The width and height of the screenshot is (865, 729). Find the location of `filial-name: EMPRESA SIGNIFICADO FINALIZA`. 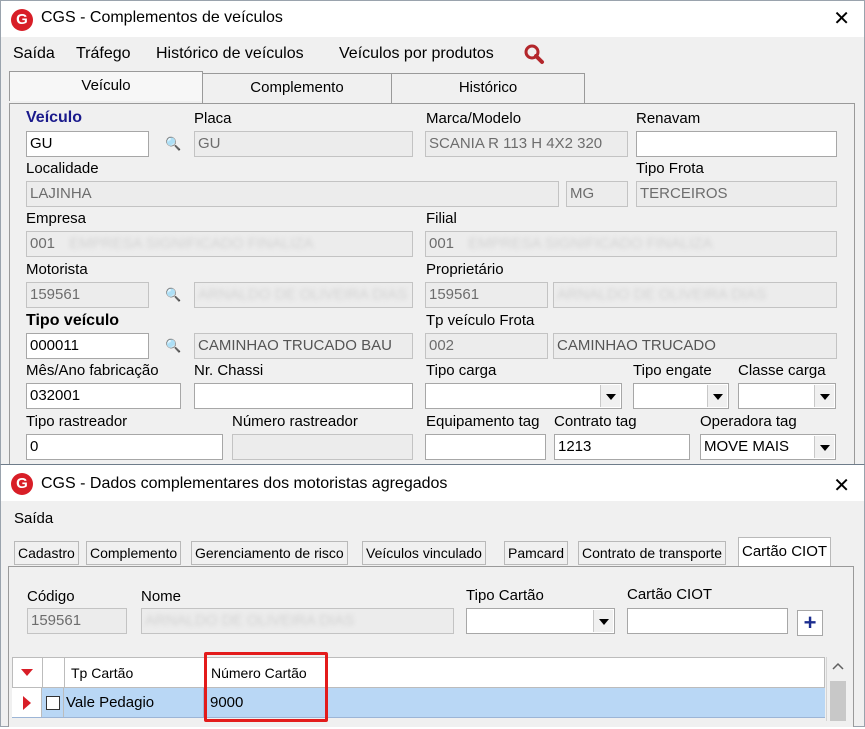

filial-name: EMPRESA SIGNIFICADO FINALIZA is located at coordinates (590, 243).